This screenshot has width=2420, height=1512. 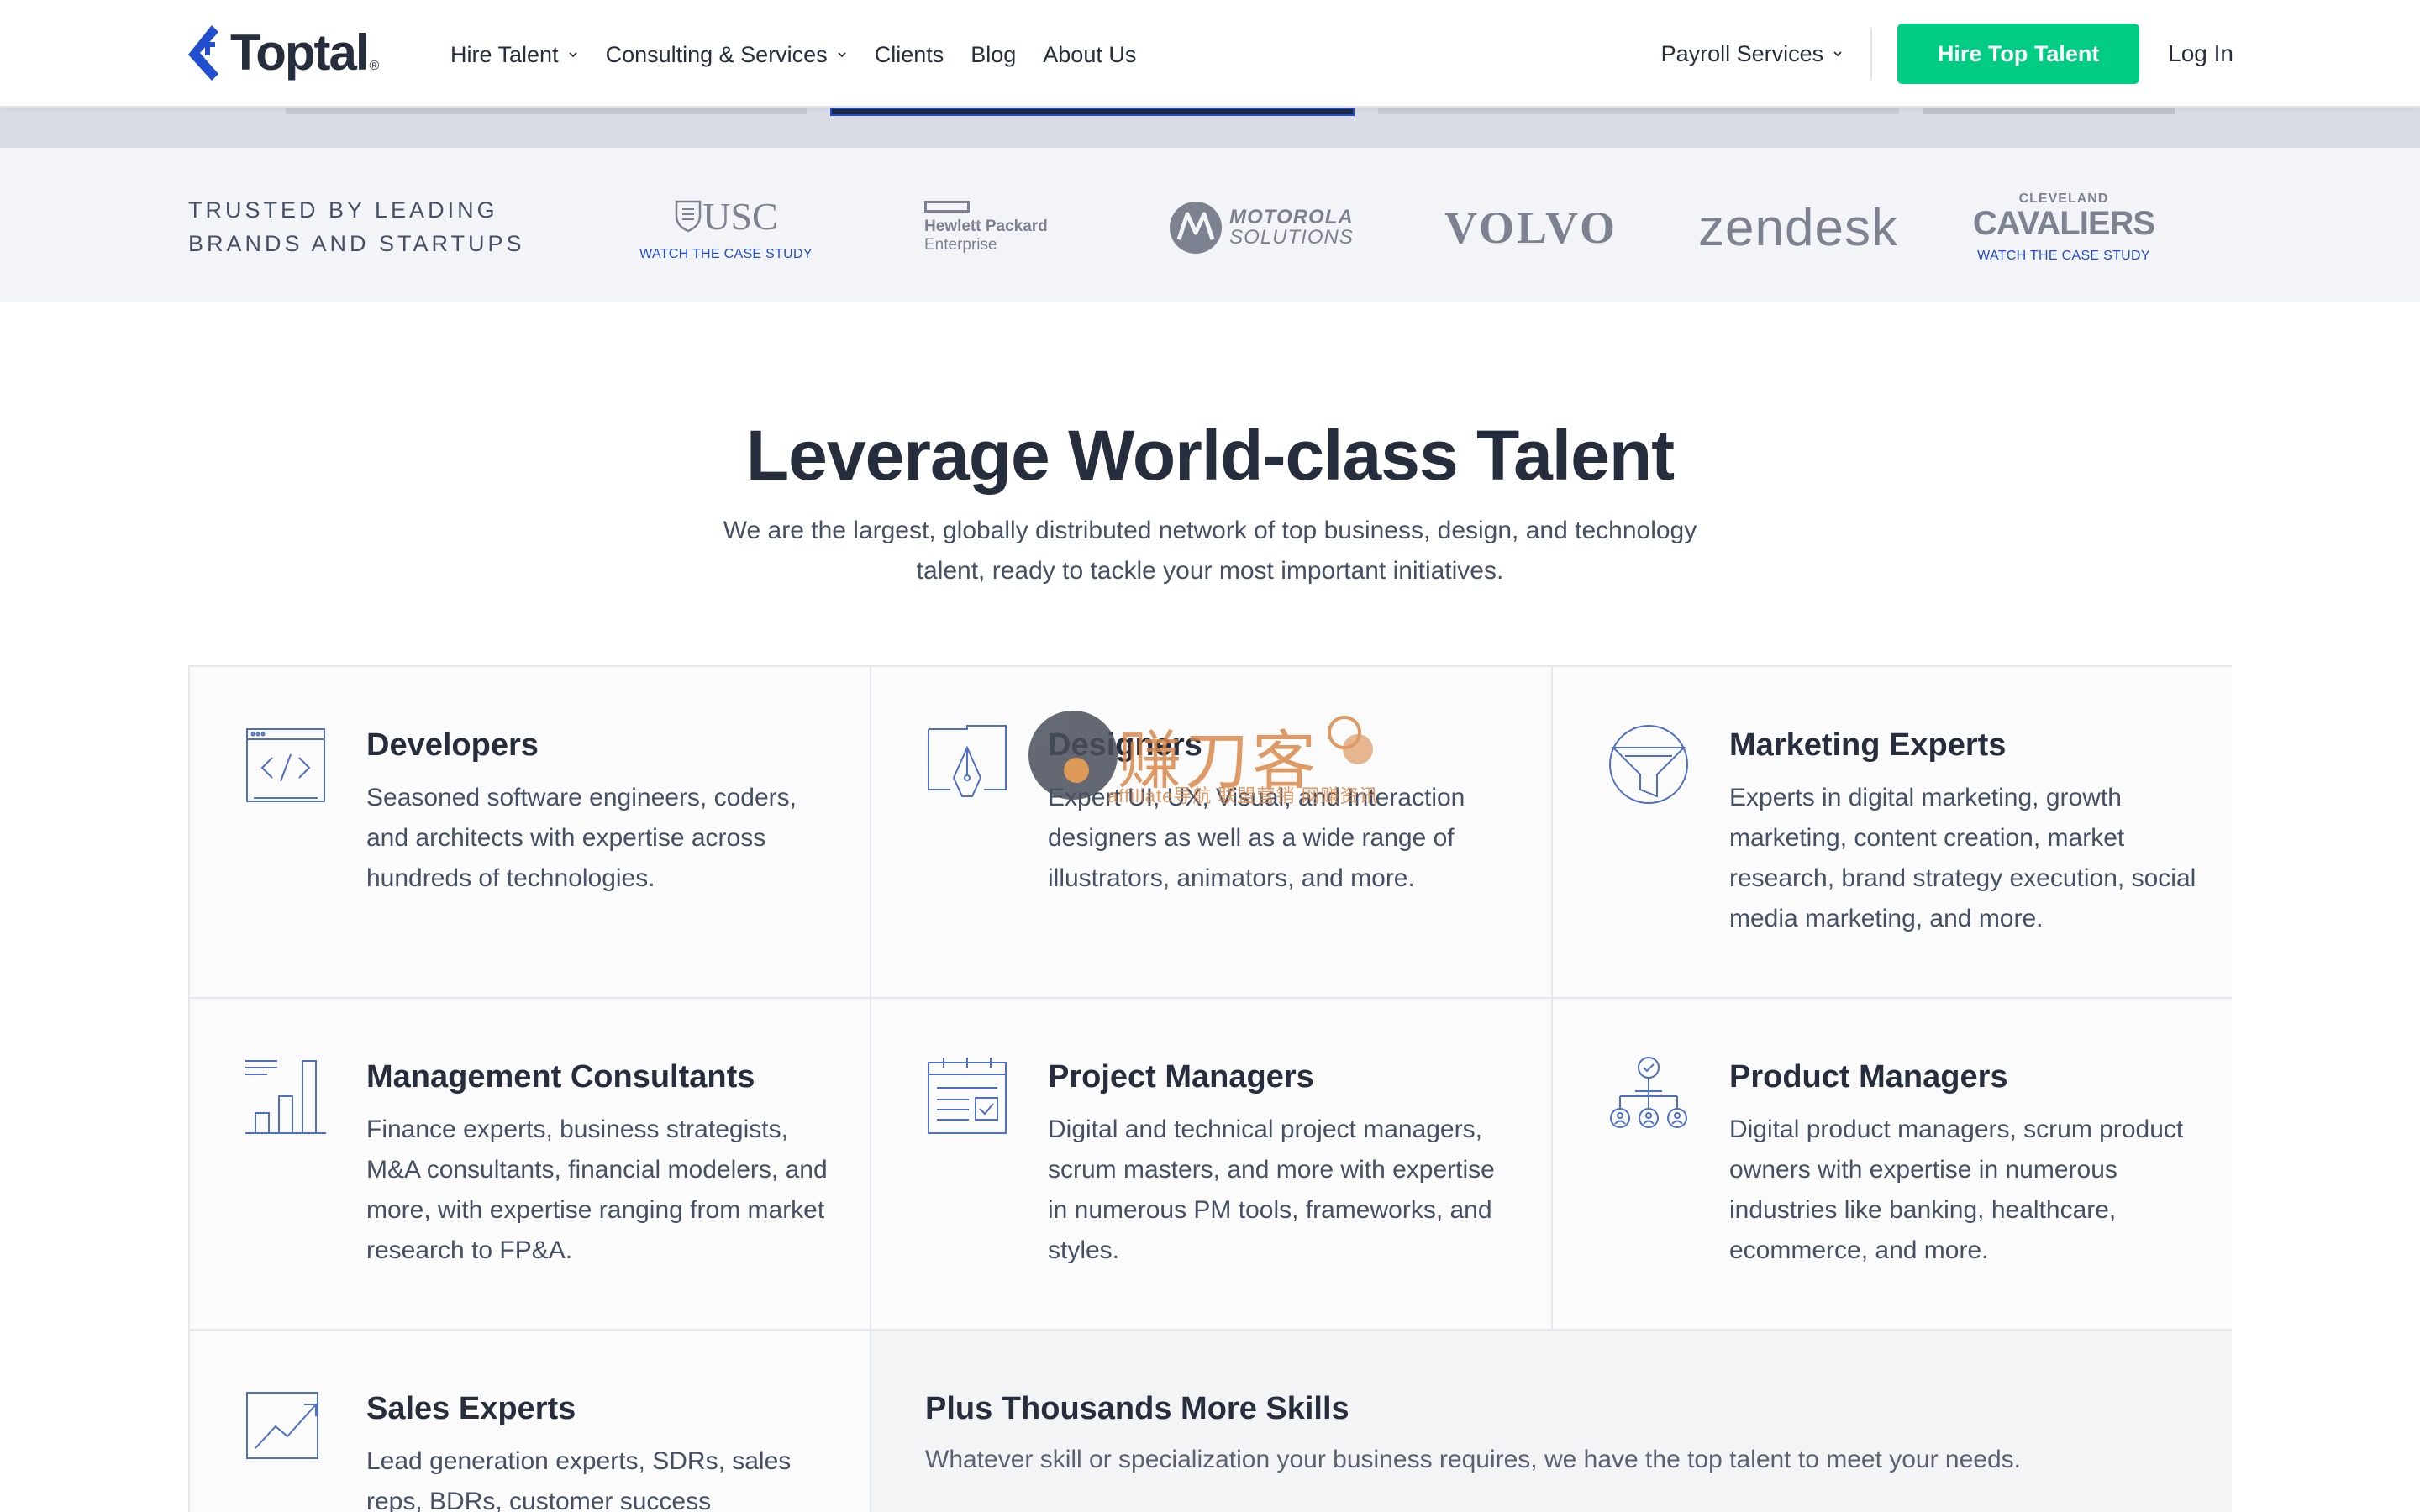 I want to click on nav-hire-talent: Hire Talent, so click(x=514, y=55).